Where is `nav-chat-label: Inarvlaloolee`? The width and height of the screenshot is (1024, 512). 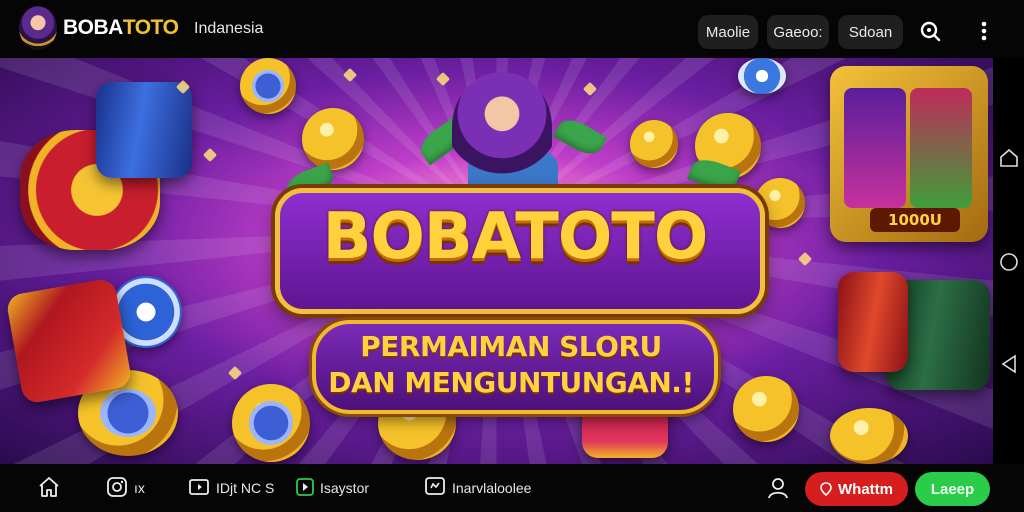 nav-chat-label: Inarvlaloolee is located at coordinates (492, 488).